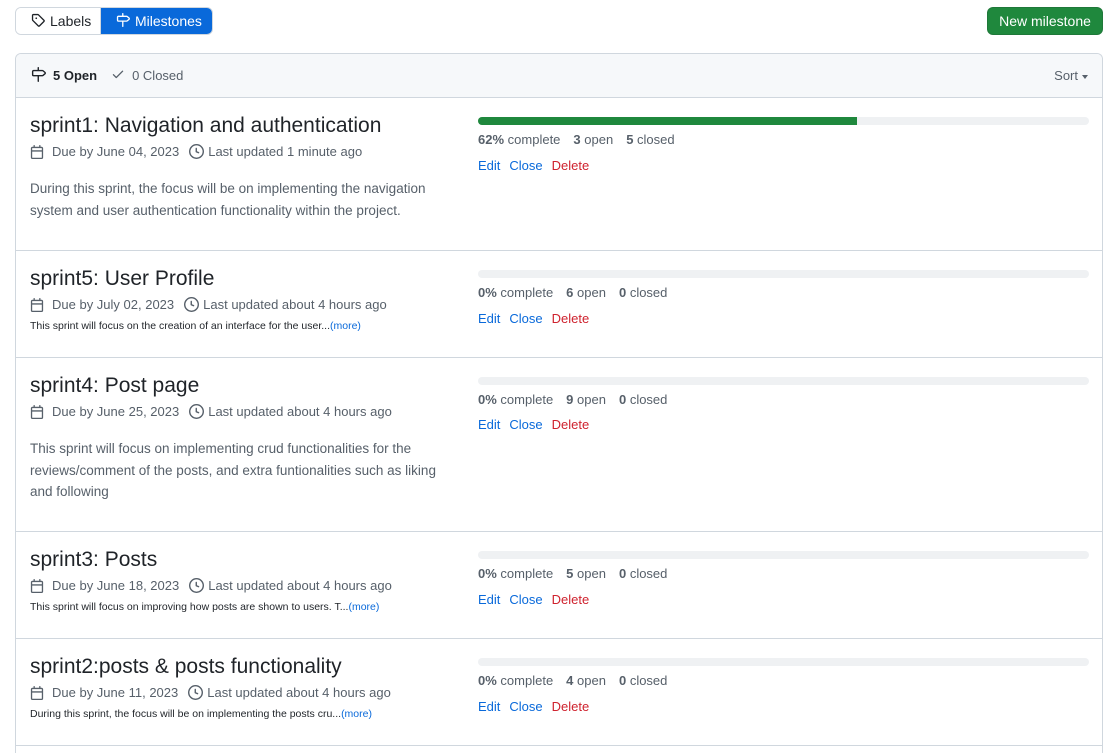 This screenshot has height=753, width=1120. I want to click on open-issues-count: 6, so click(570, 292).